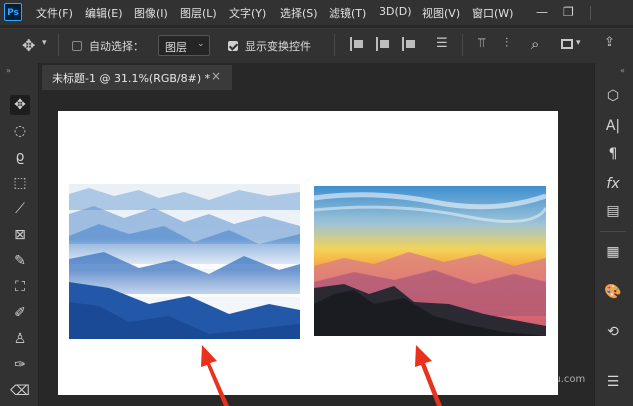 Image resolution: width=633 pixels, height=406 pixels. Describe the element at coordinates (216, 76) in the screenshot. I see `close-icon: ×` at that location.